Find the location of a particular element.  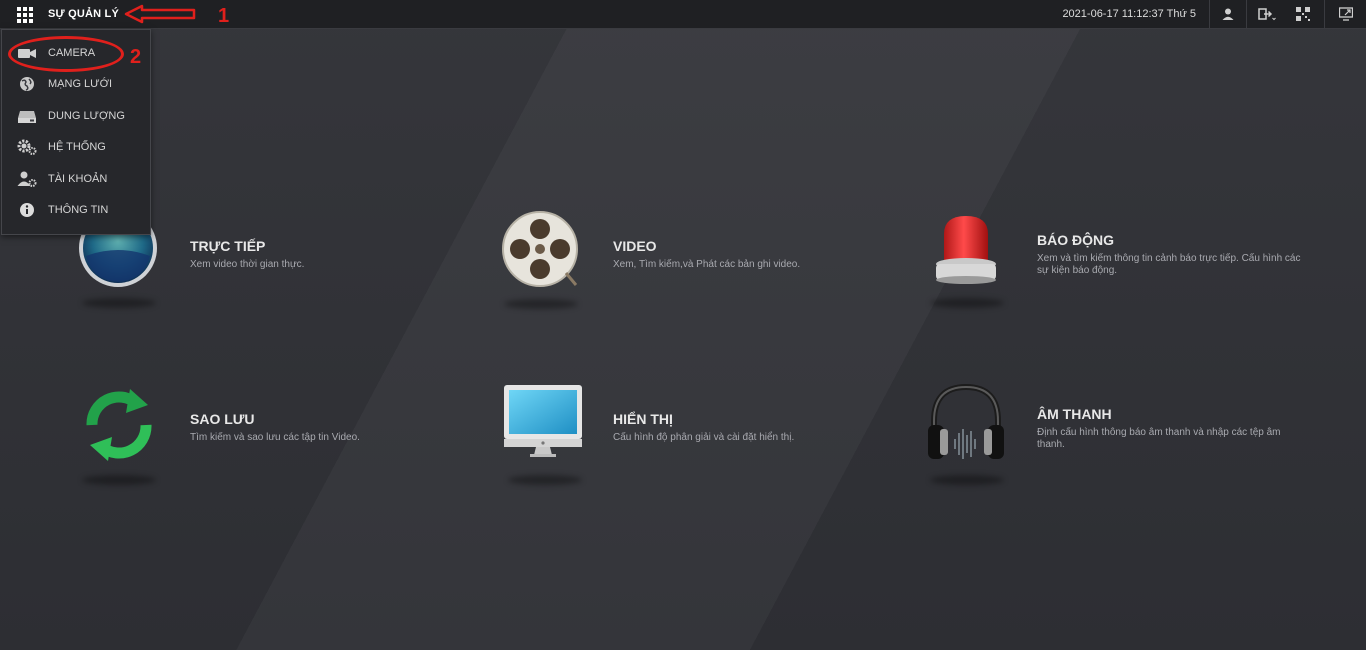

monitor-icon is located at coordinates (1346, 14).